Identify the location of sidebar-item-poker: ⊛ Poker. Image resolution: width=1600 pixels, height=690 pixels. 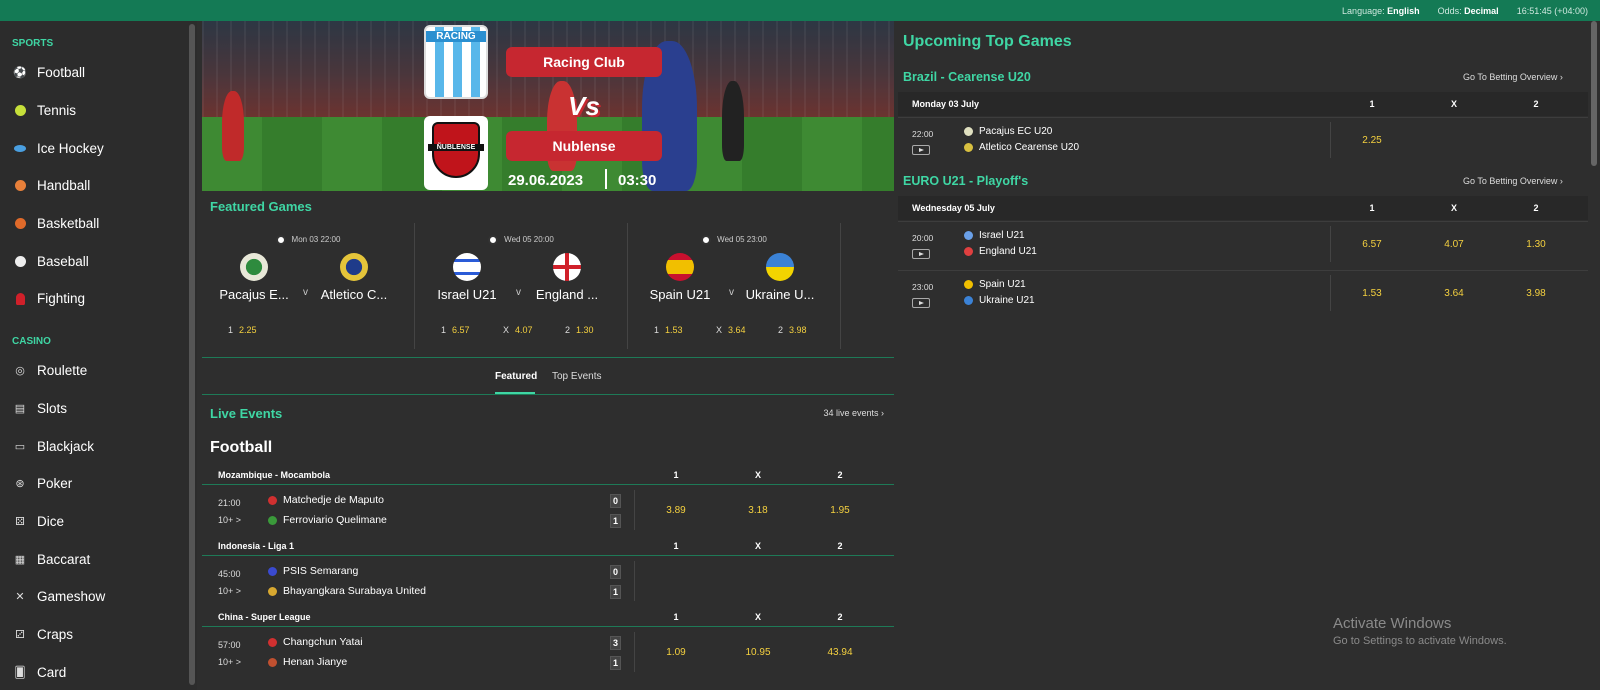
(98, 484).